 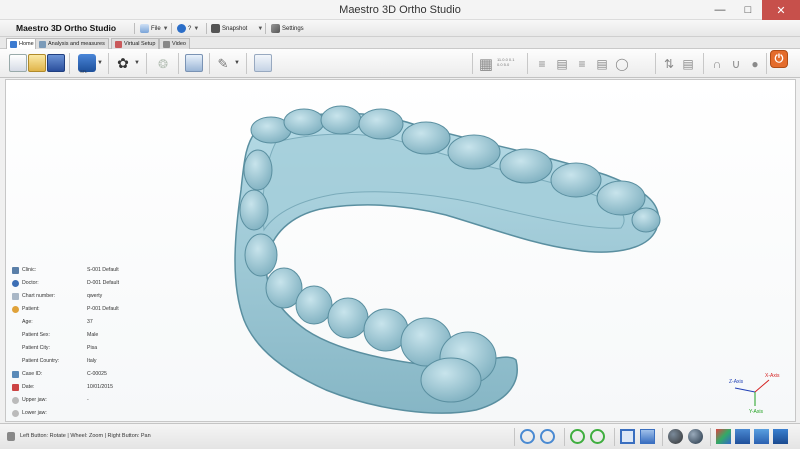 I want to click on new-case-button, so click(x=18, y=63).